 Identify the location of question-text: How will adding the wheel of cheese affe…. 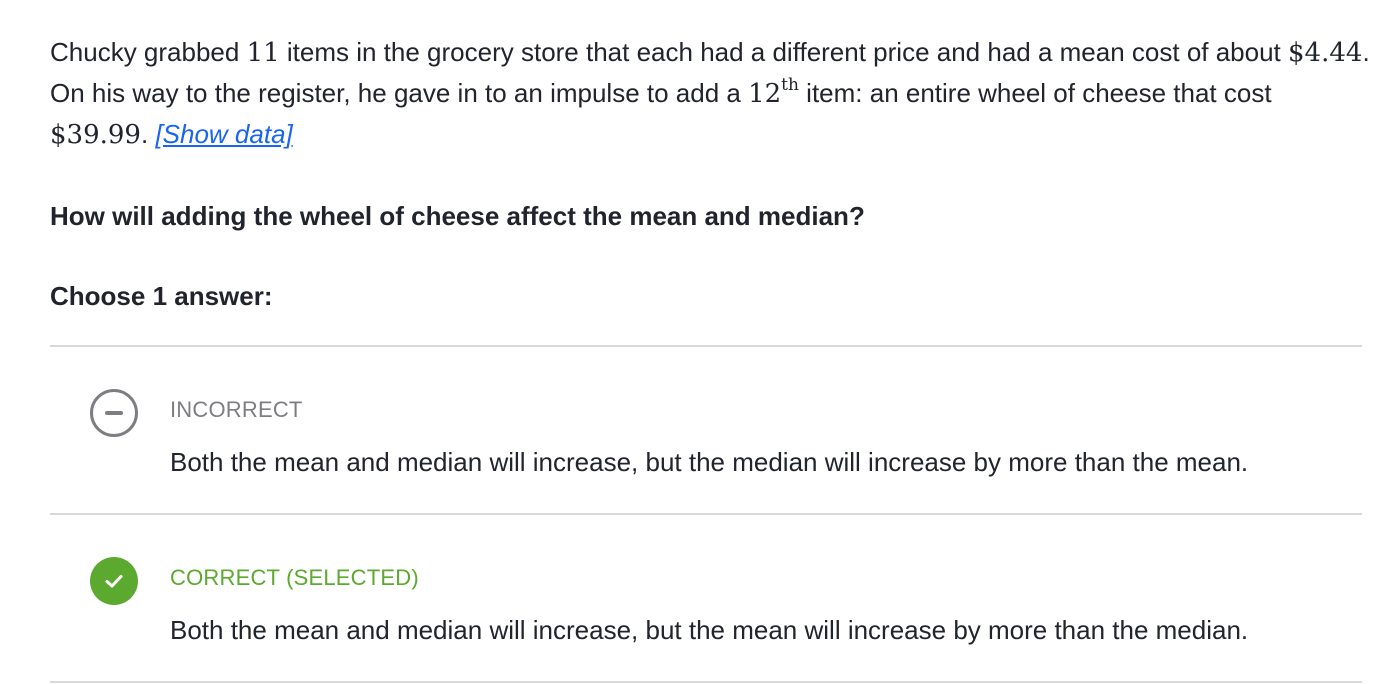
(457, 216).